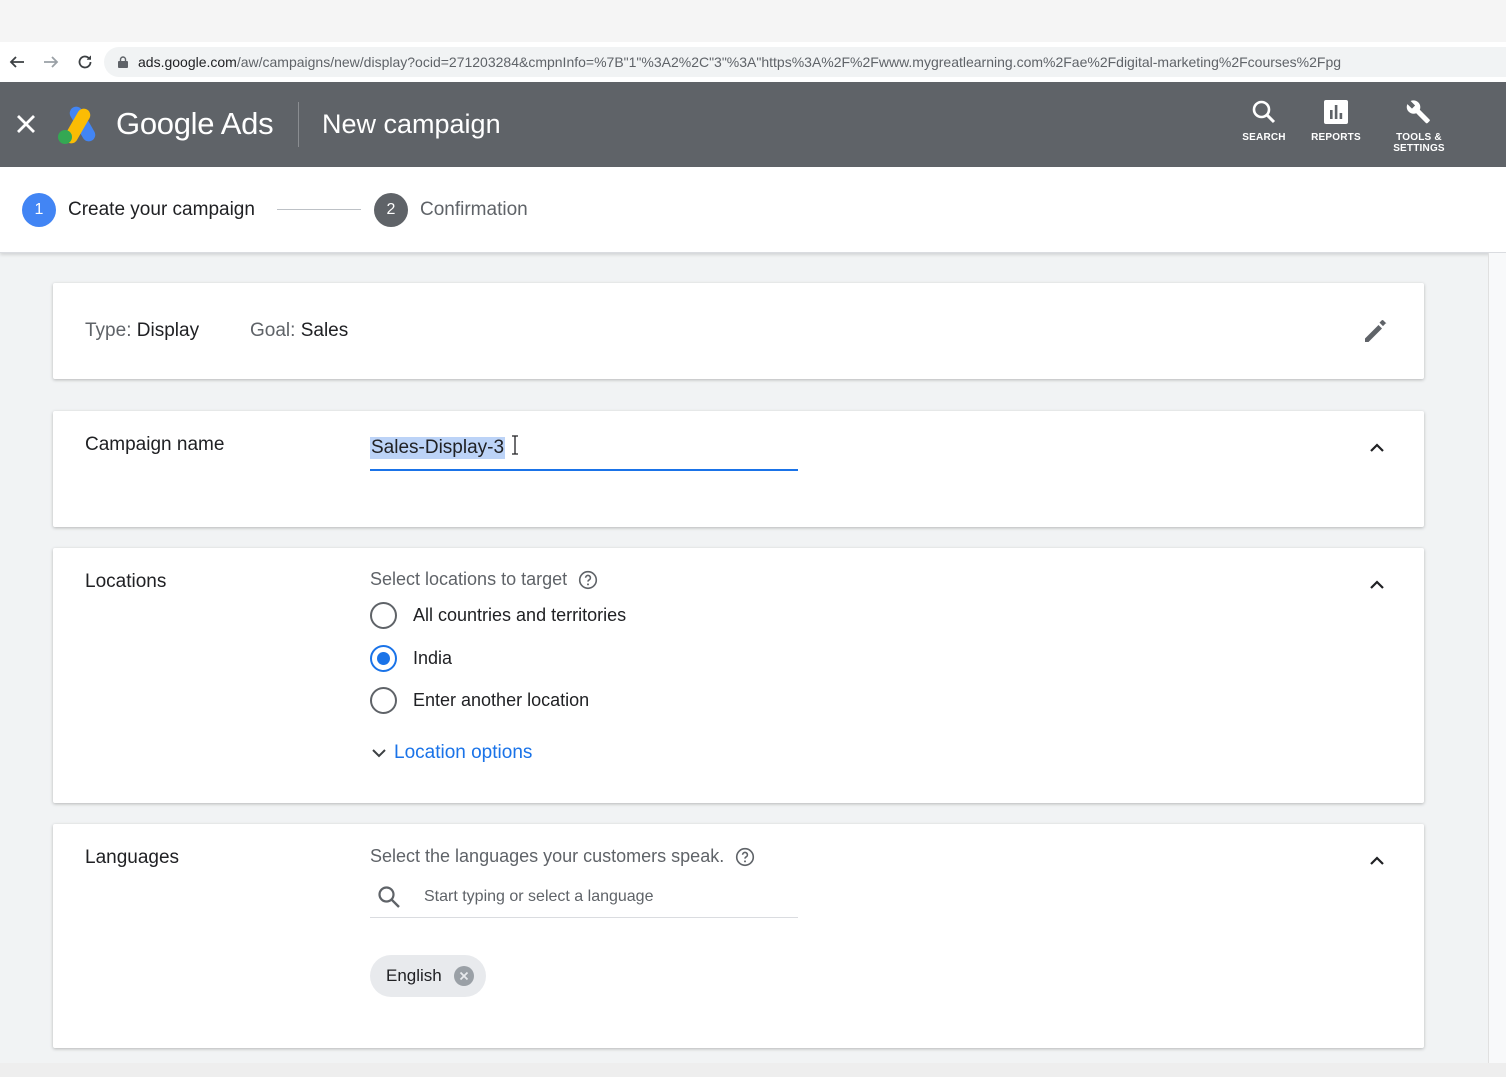 The width and height of the screenshot is (1506, 1077). What do you see at coordinates (1376, 331) in the screenshot?
I see `pencil-icon` at bounding box center [1376, 331].